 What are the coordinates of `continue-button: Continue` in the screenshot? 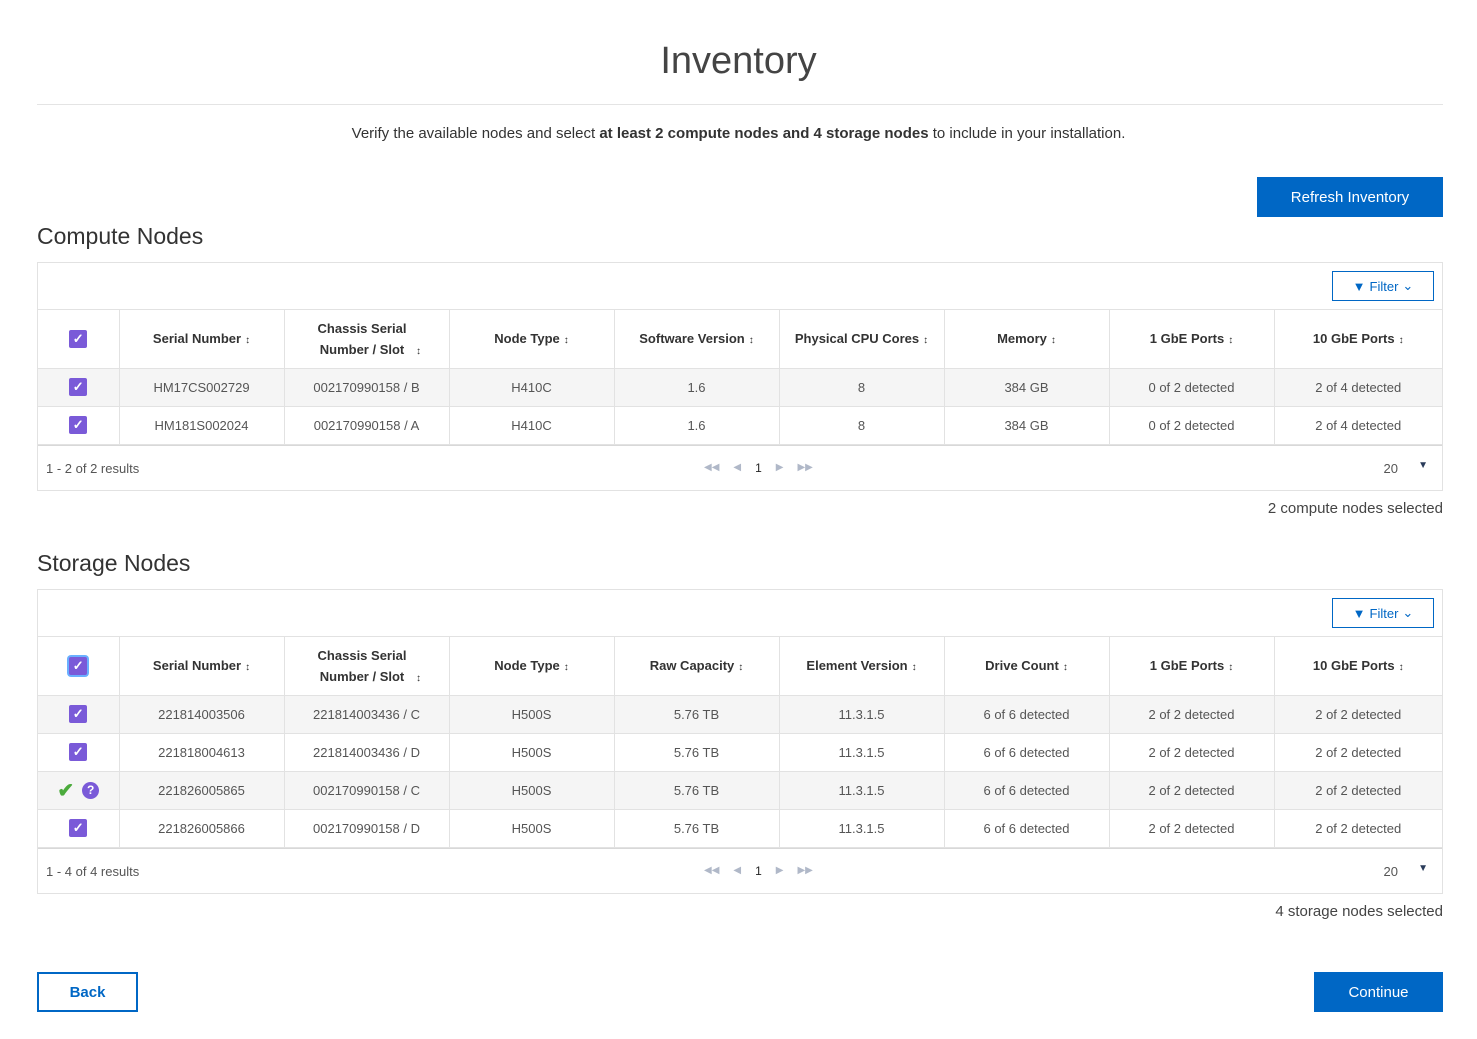 It's located at (1378, 992).